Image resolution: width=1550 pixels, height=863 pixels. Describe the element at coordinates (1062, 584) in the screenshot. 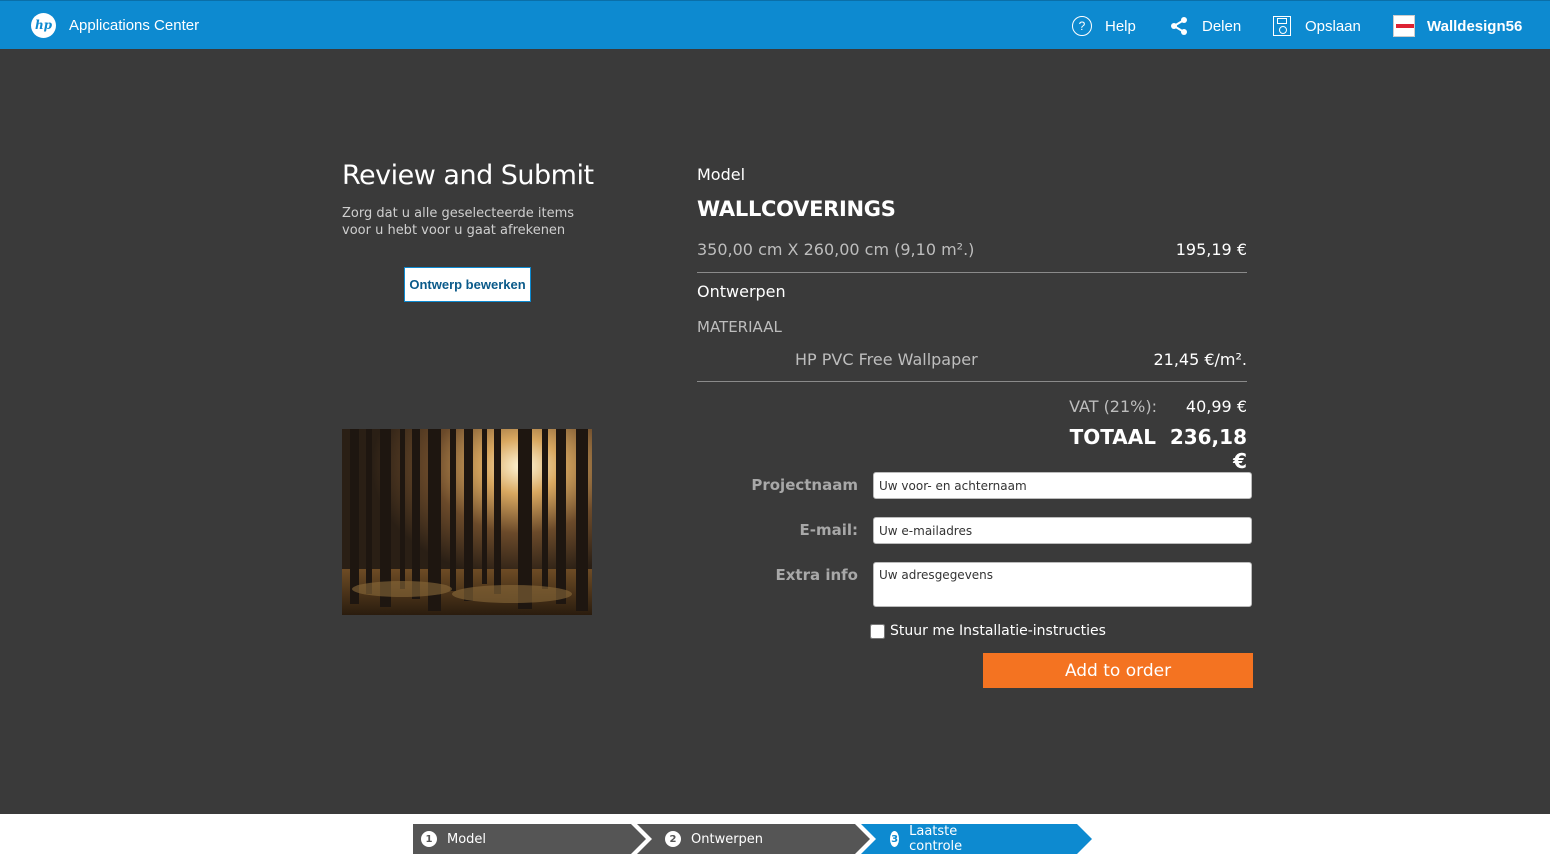

I see `extra-info-textarea` at that location.